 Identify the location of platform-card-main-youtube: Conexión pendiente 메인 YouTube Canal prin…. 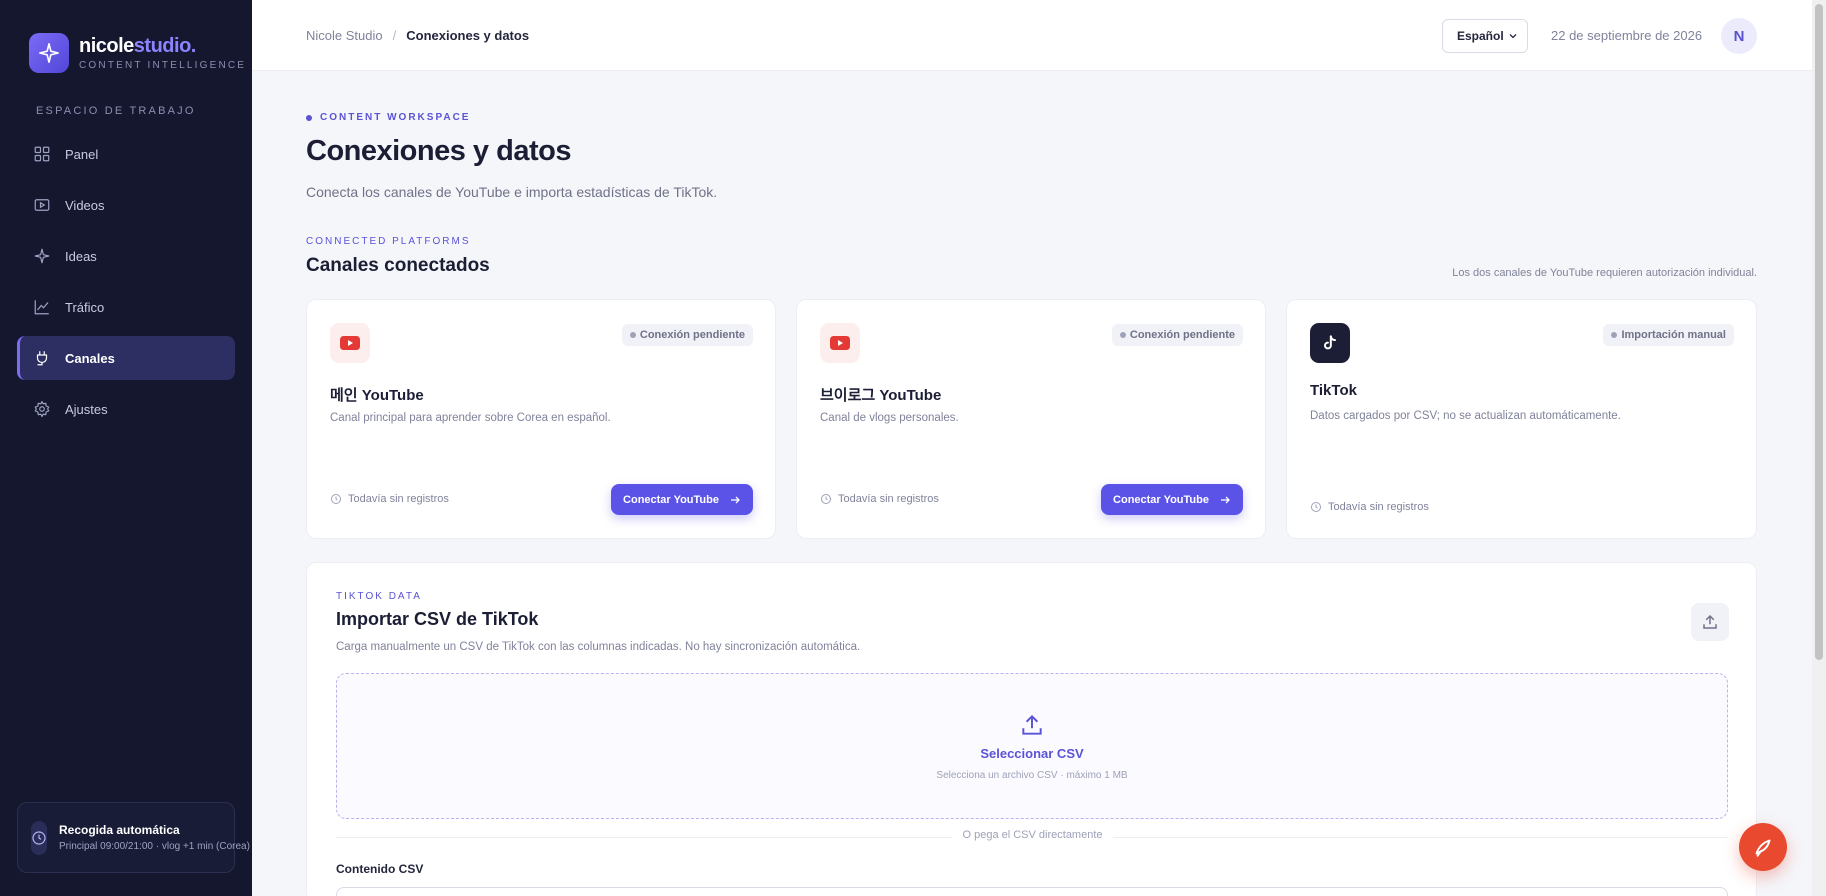
(541, 419).